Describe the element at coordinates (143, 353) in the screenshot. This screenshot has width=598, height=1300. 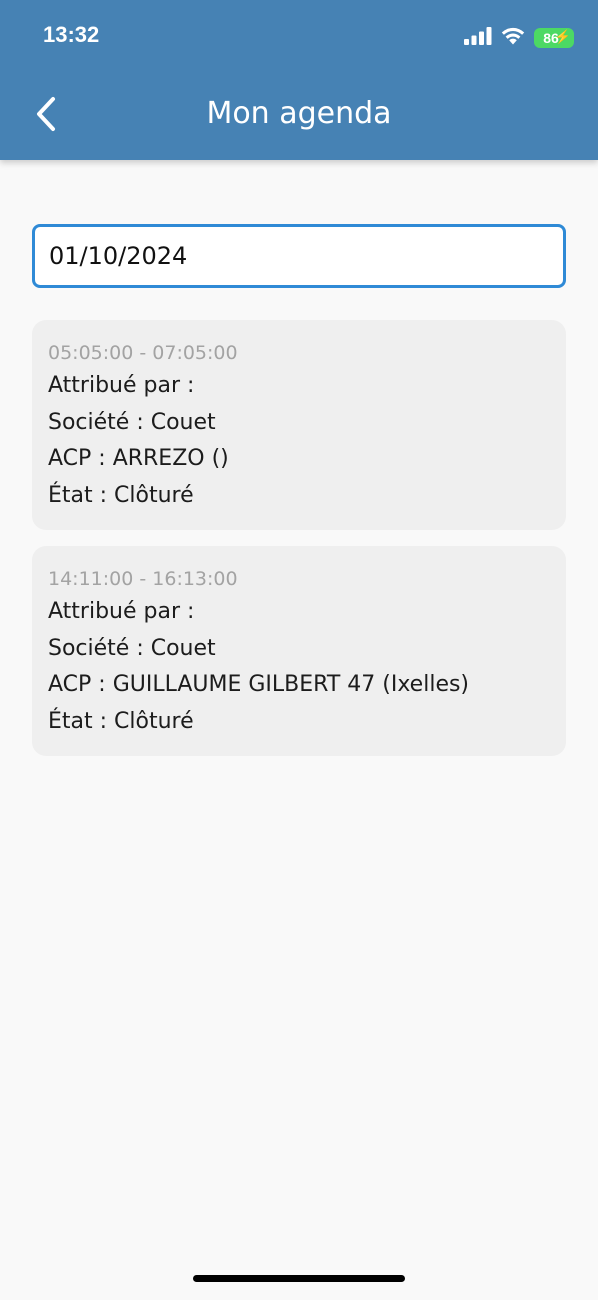
I see `appointment-time: 05:05:00 - 07:05:00` at that location.